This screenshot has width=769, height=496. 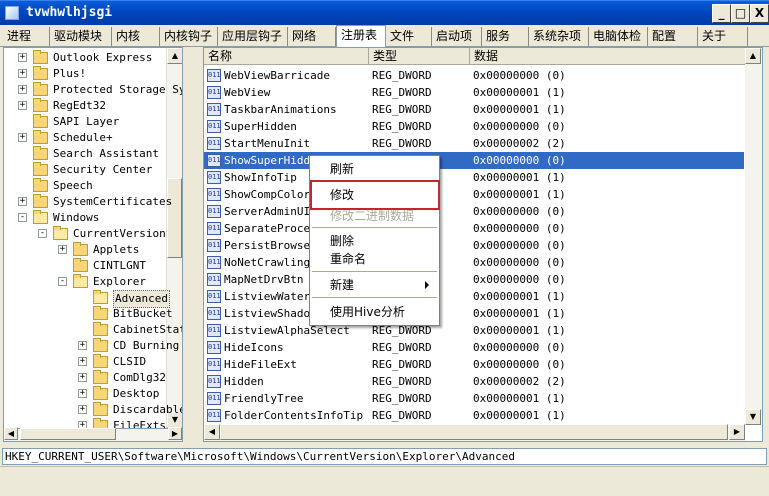 What do you see at coordinates (374, 285) in the screenshot?
I see `context-menu-item: 新建` at bounding box center [374, 285].